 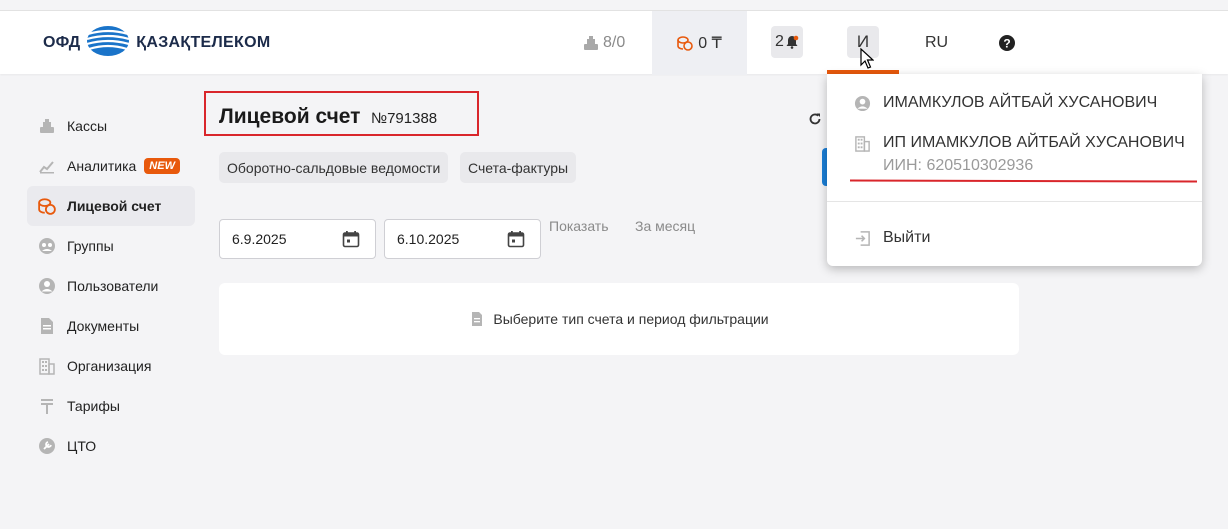 I want to click on date-to-field: 6.10.2025, so click(x=462, y=239).